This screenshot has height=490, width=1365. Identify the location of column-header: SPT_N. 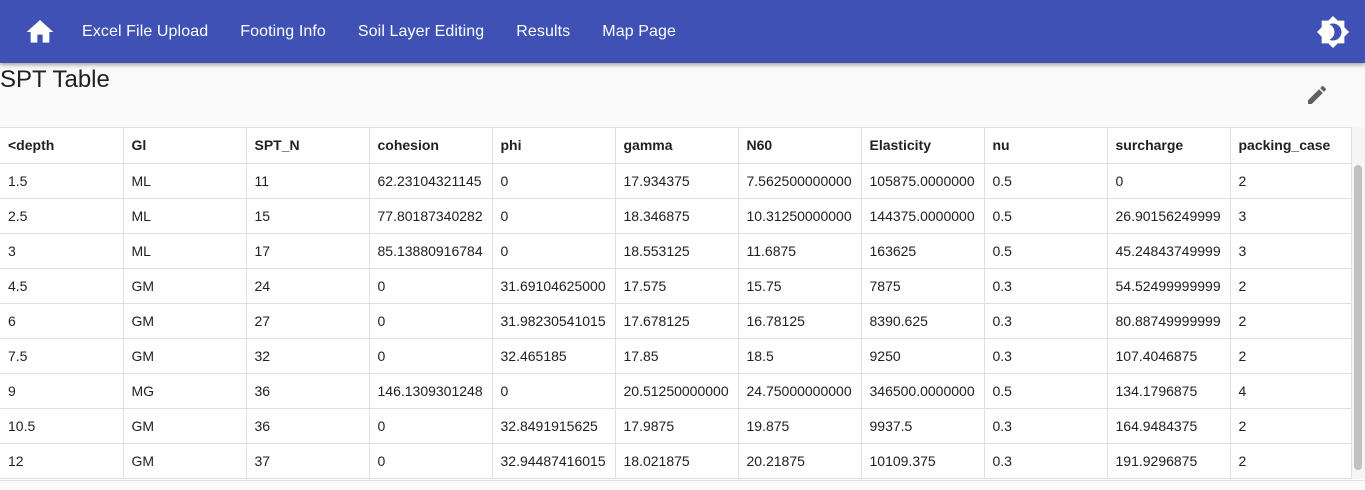
(308, 146).